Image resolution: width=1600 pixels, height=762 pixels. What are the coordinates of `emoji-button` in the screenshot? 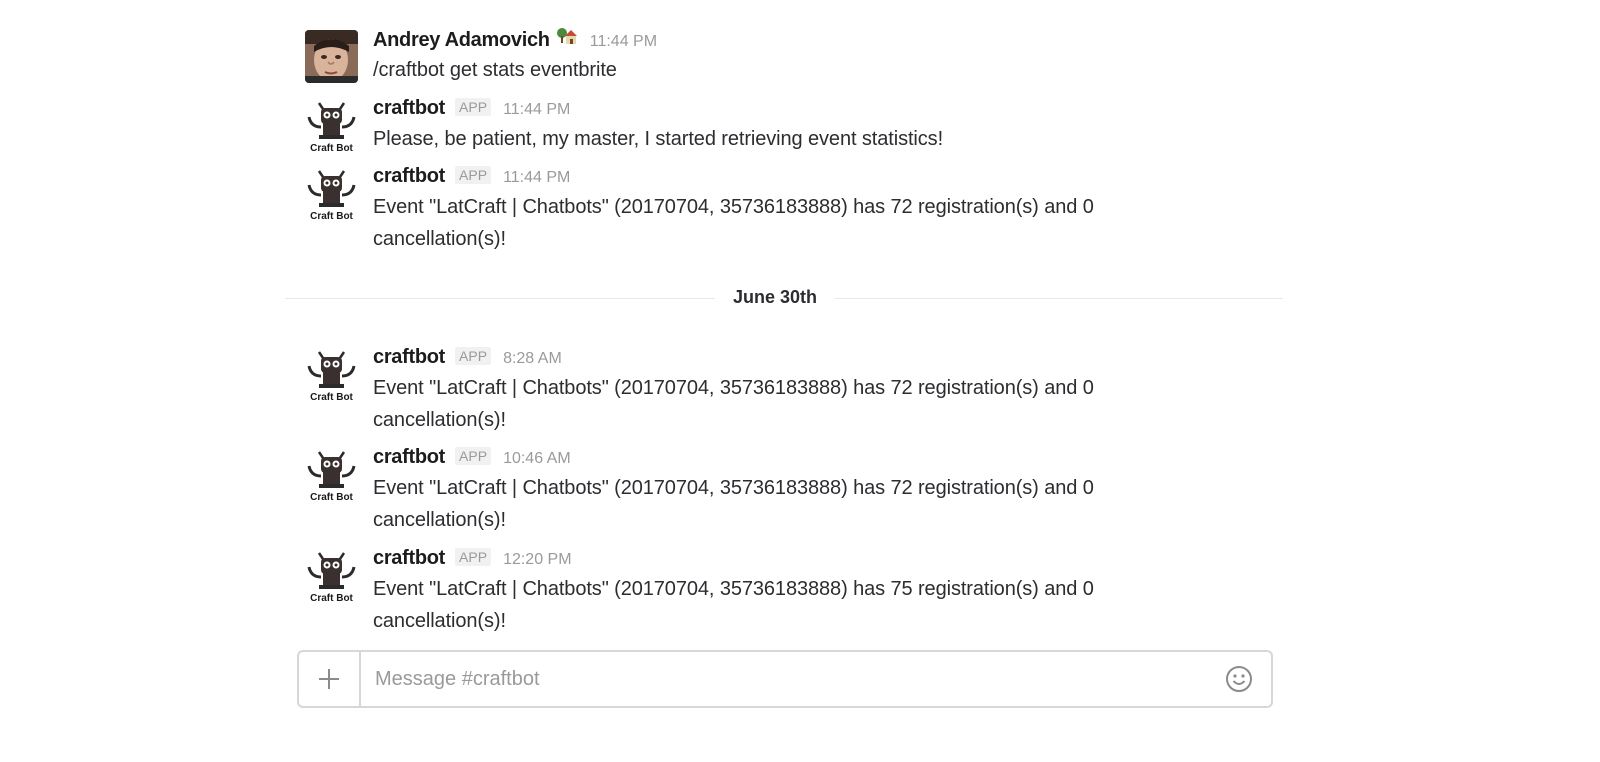 It's located at (1239, 679).